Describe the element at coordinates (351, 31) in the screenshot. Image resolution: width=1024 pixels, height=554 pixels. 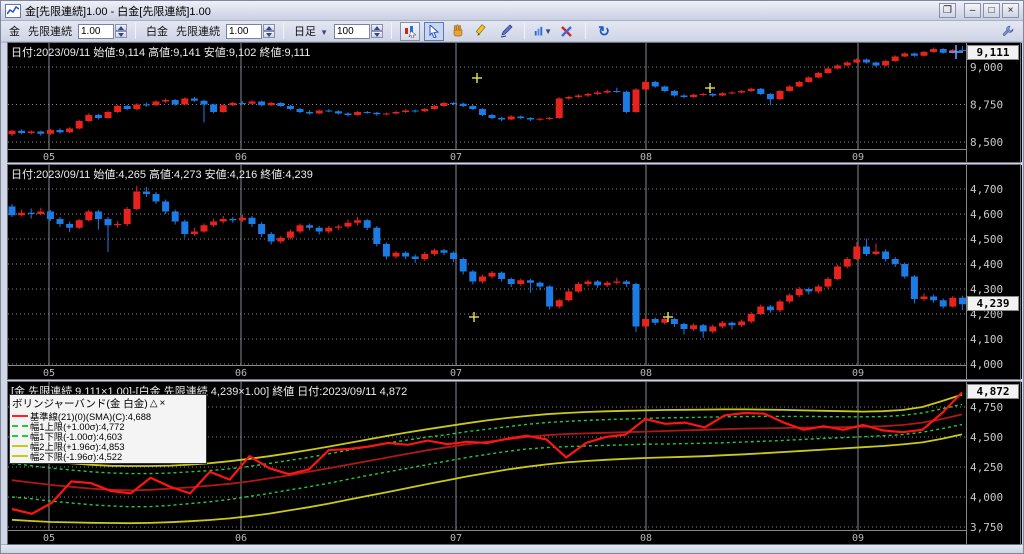
I see `bar-count-input` at that location.